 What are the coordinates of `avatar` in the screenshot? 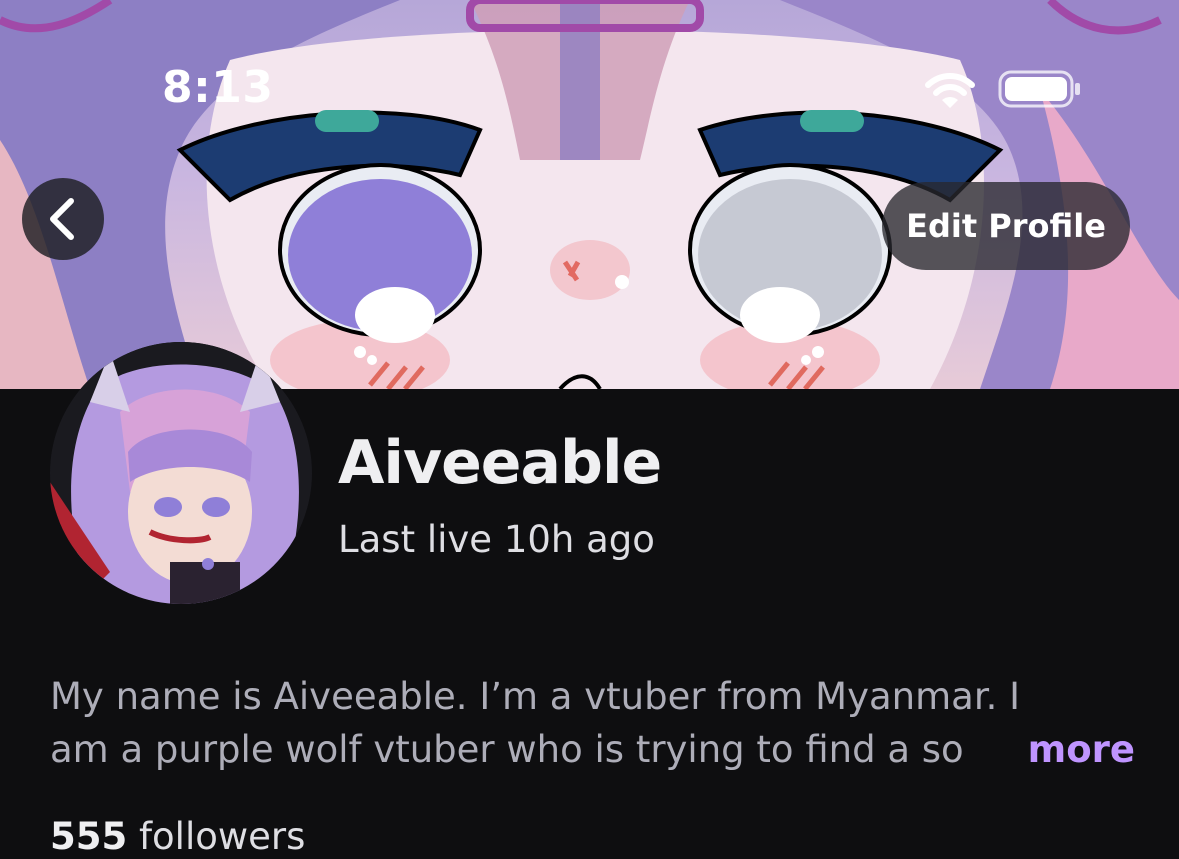 It's located at (181, 473).